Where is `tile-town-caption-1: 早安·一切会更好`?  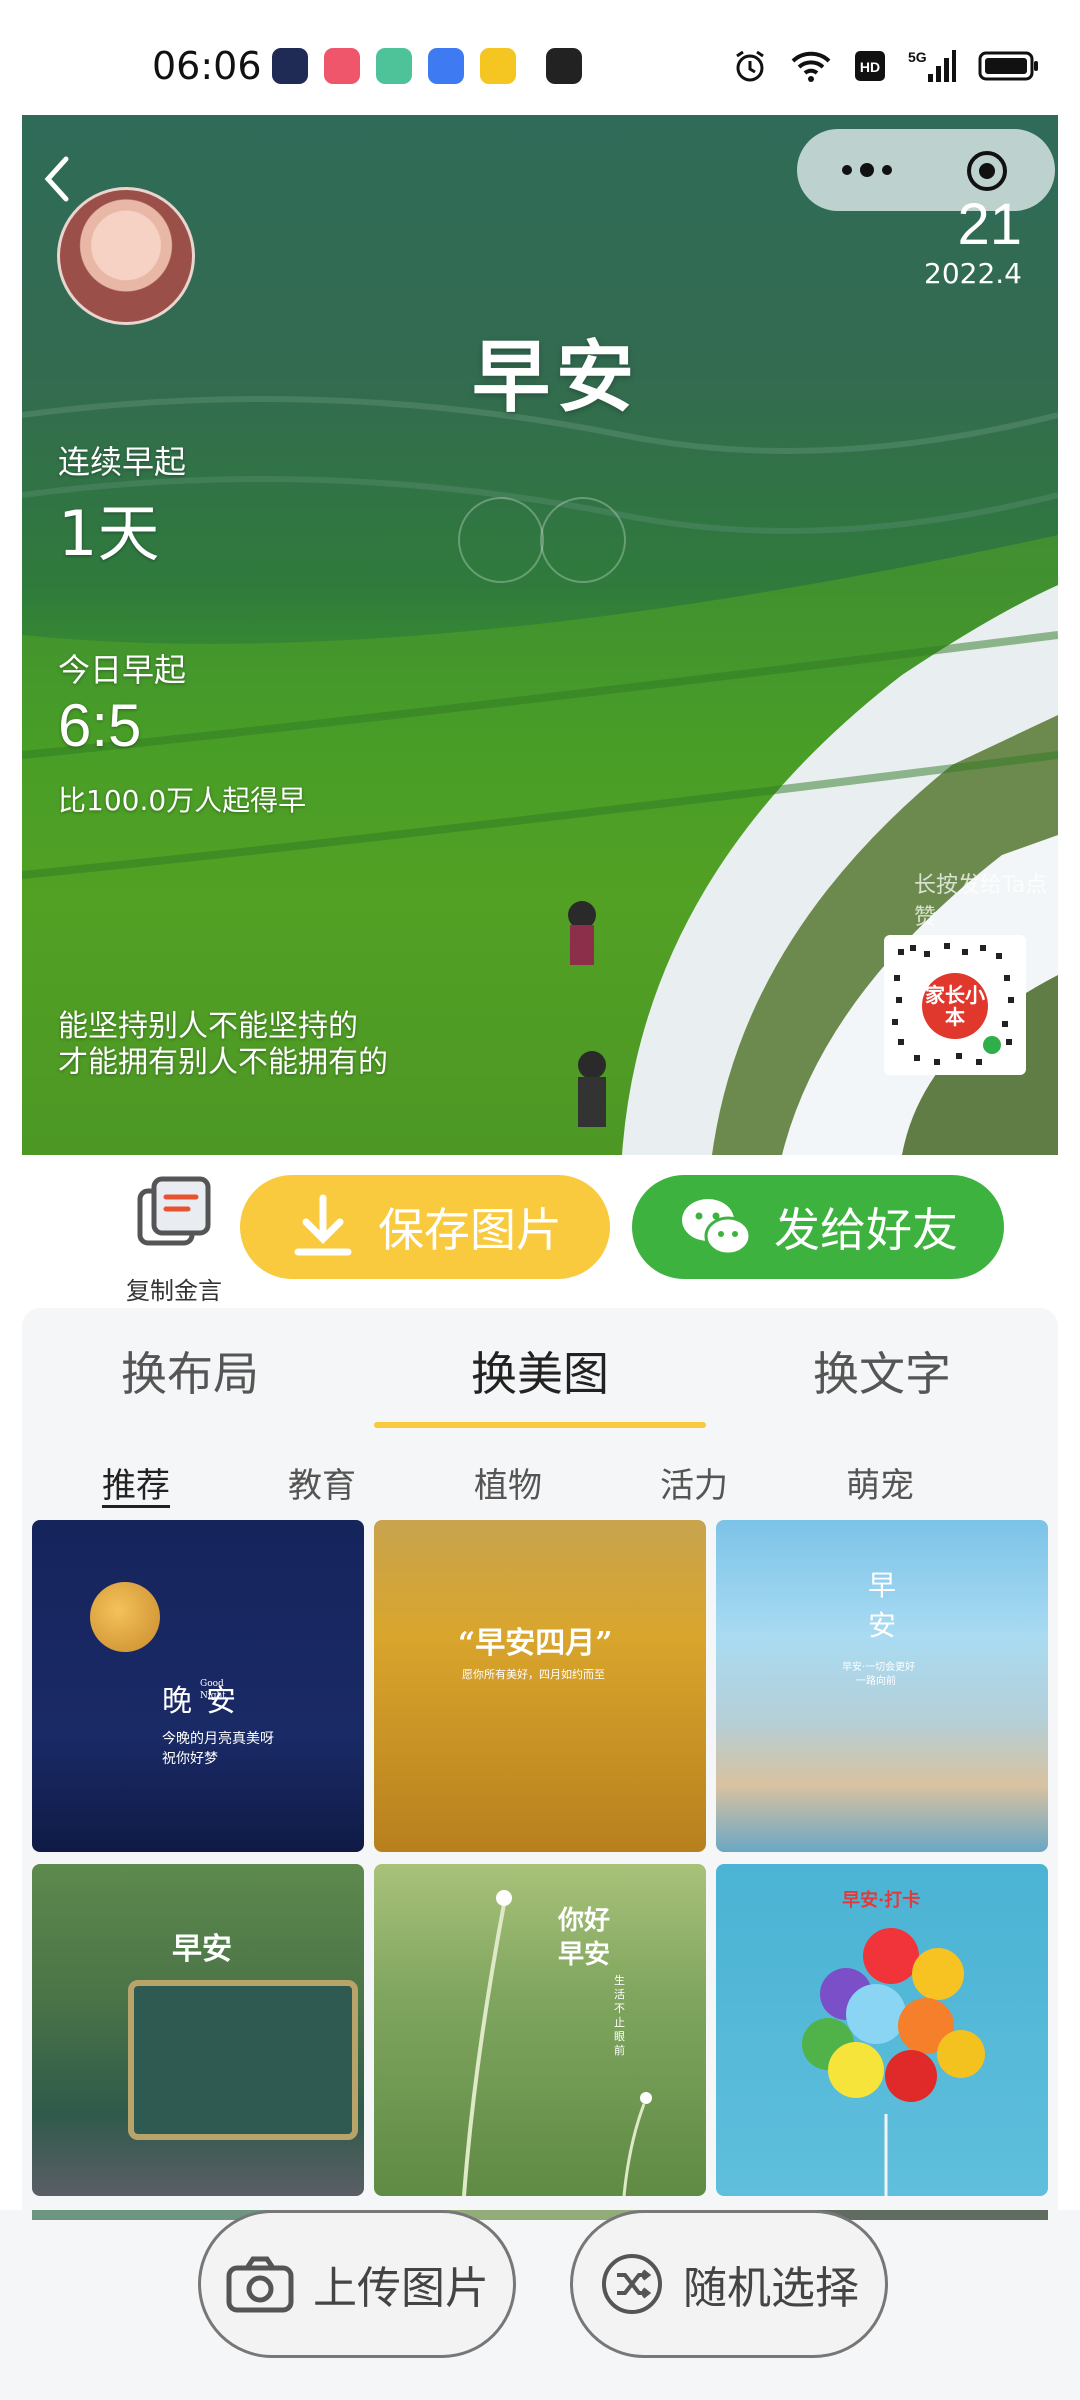
tile-town-caption-1: 早安·一切会更好 is located at coordinates (879, 1667).